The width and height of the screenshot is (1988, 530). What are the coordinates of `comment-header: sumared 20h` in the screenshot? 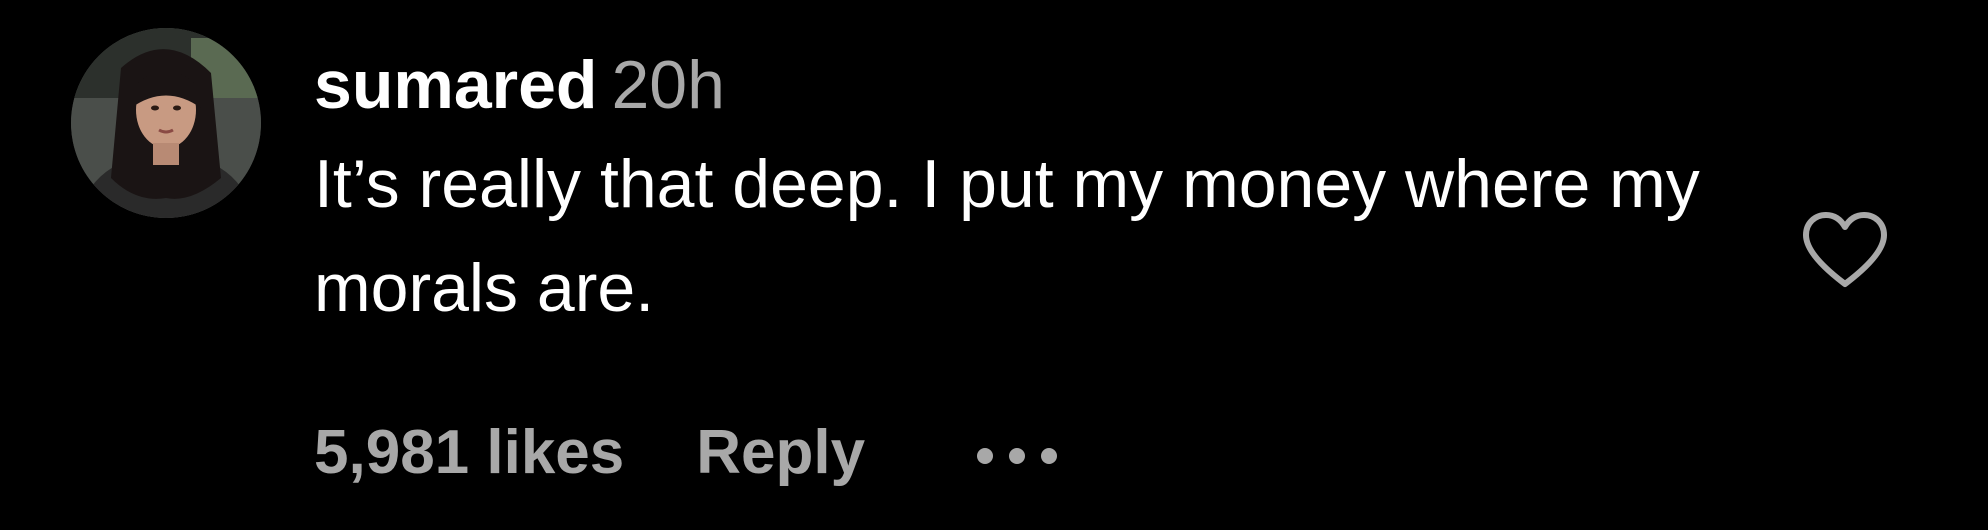 It's located at (1024, 85).